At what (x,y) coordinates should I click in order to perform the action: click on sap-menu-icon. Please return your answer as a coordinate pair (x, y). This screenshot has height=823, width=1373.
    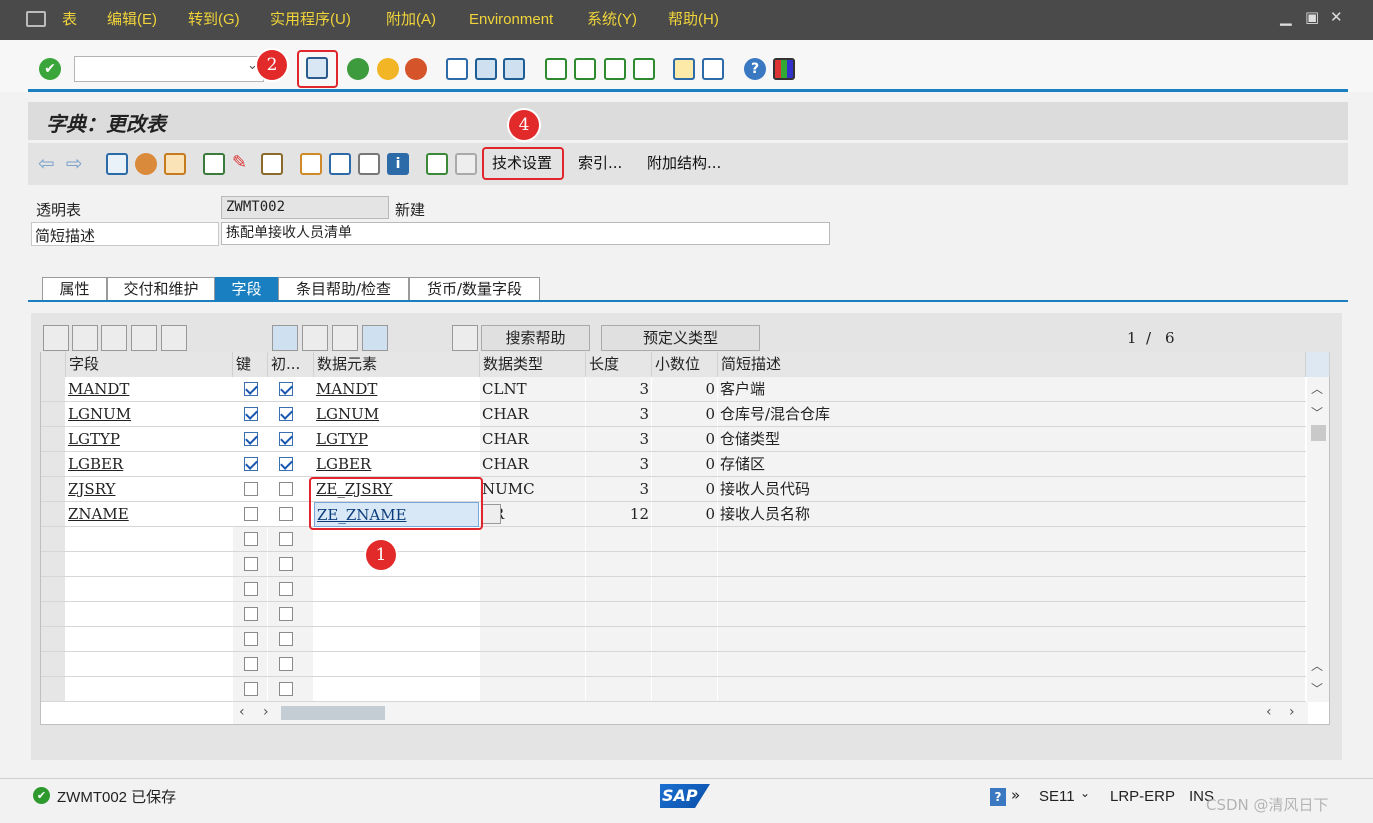
    Looking at the image, I should click on (36, 19).